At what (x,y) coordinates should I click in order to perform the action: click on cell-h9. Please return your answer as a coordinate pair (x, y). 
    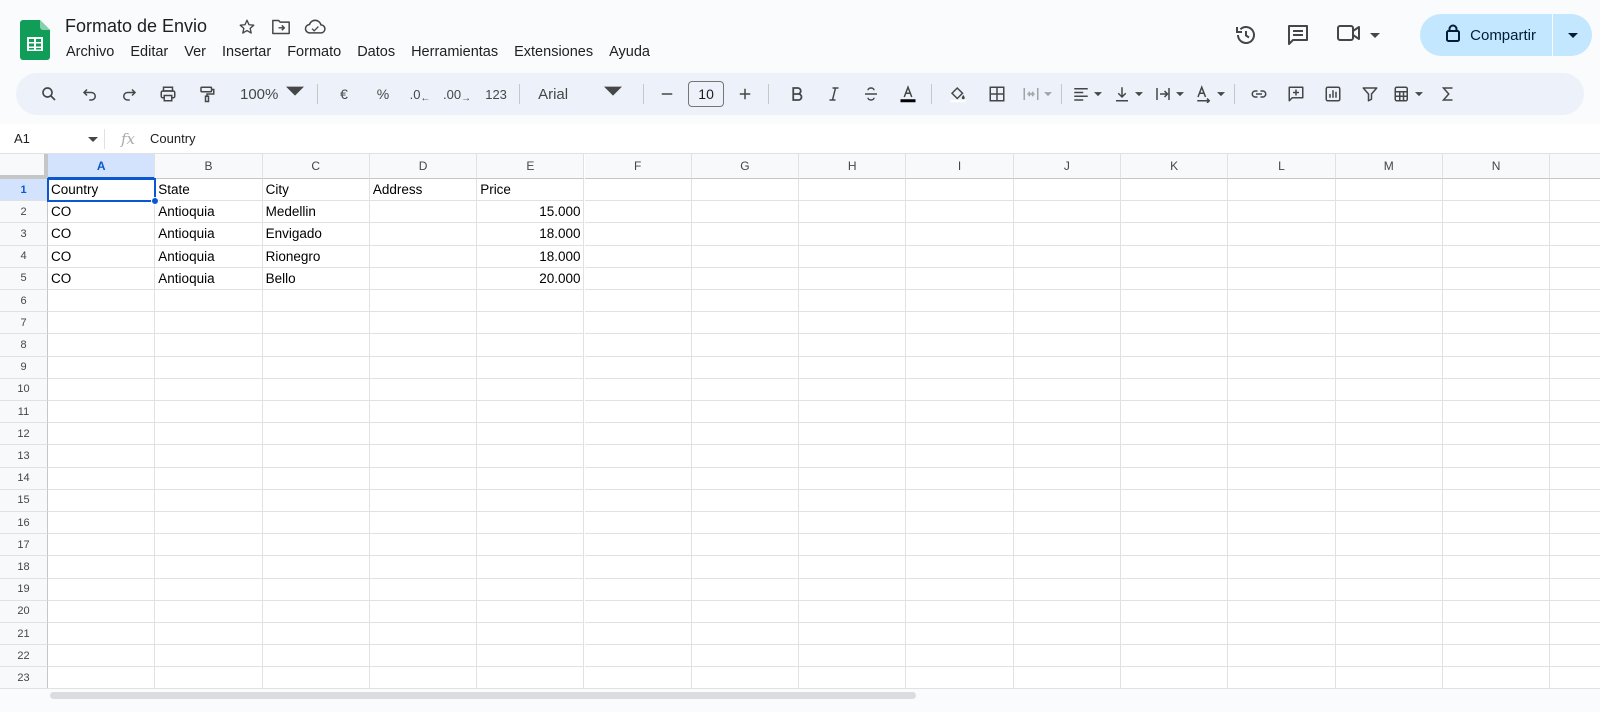
    Looking at the image, I should click on (853, 367).